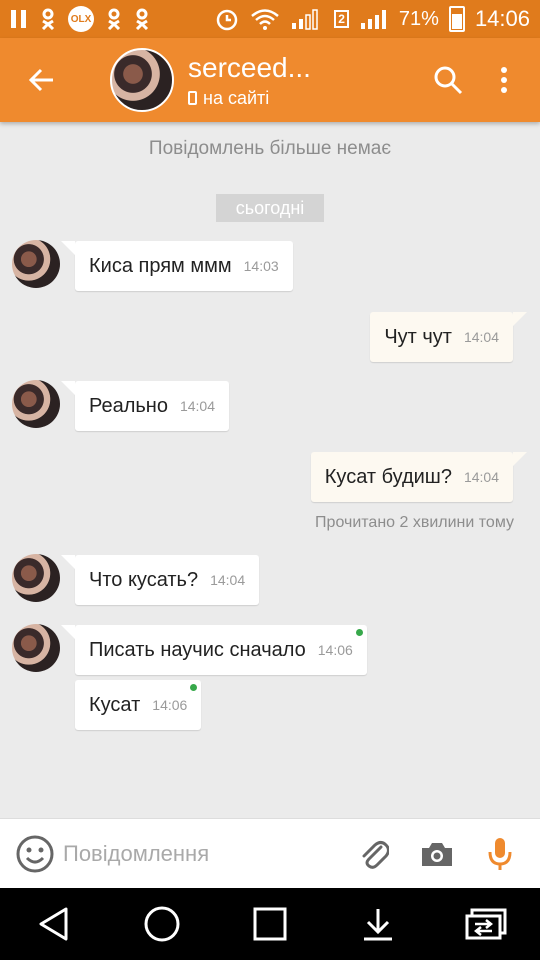  I want to click on odnoklassniki-icon, so click(48, 19).